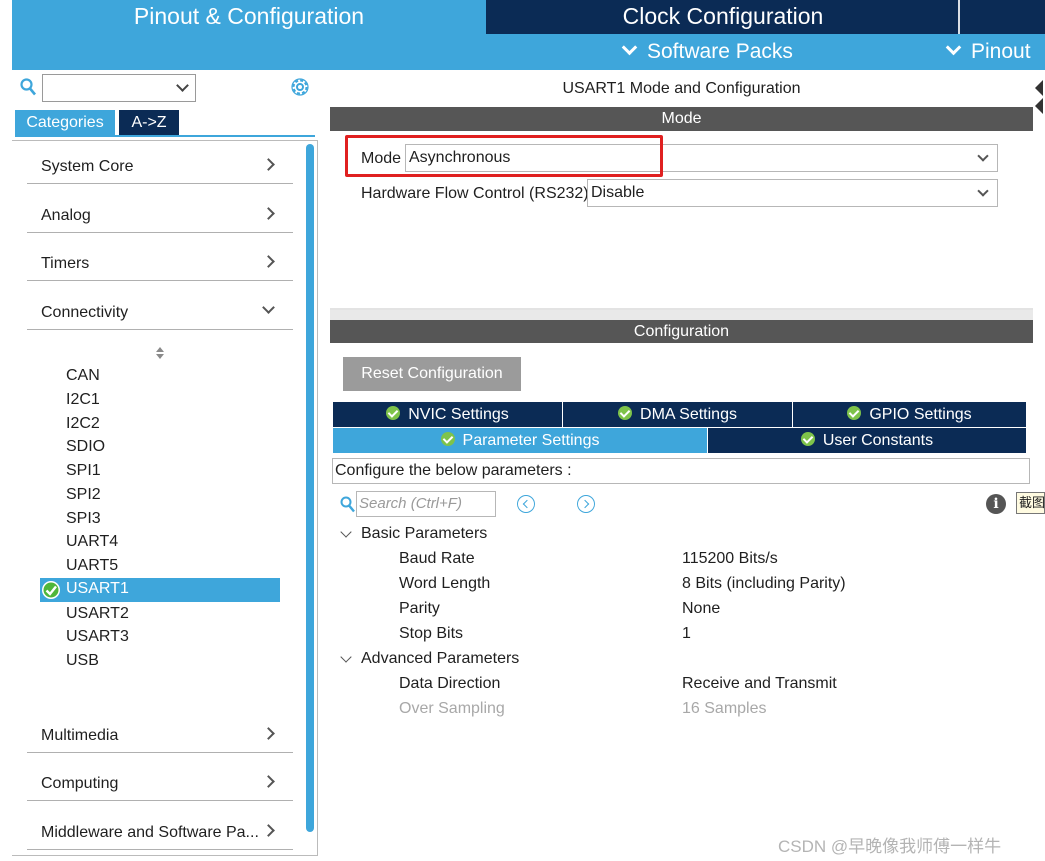 This screenshot has height=861, width=1045. Describe the element at coordinates (723, 17) in the screenshot. I see `tab-clock-configuration: Clock Configuration` at that location.